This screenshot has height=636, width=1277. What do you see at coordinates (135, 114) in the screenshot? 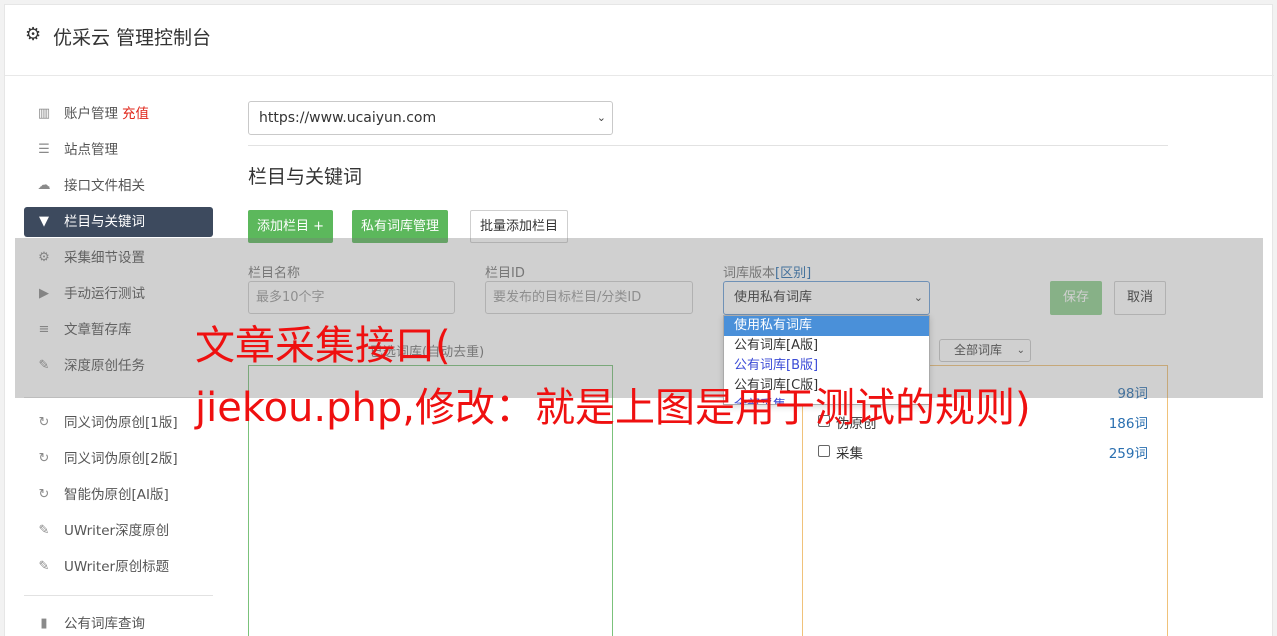
I see `recharge-link: 充值` at bounding box center [135, 114].